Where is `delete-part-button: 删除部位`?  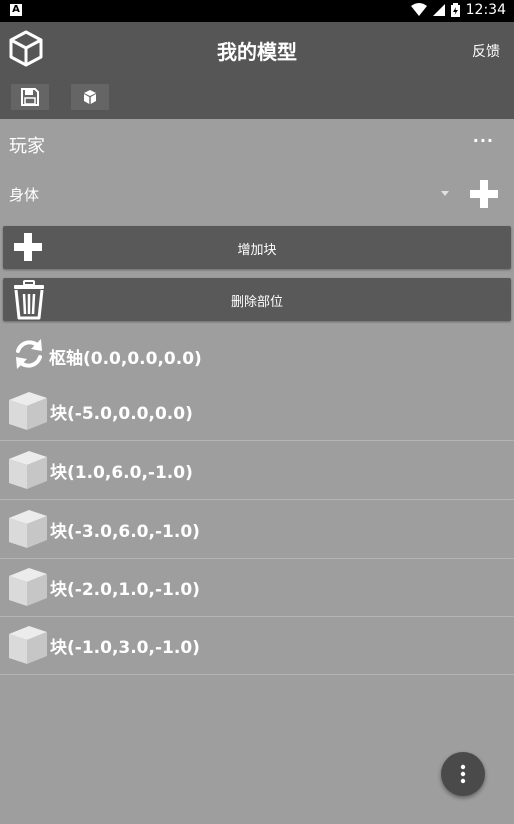
delete-part-button: 删除部位 is located at coordinates (257, 299).